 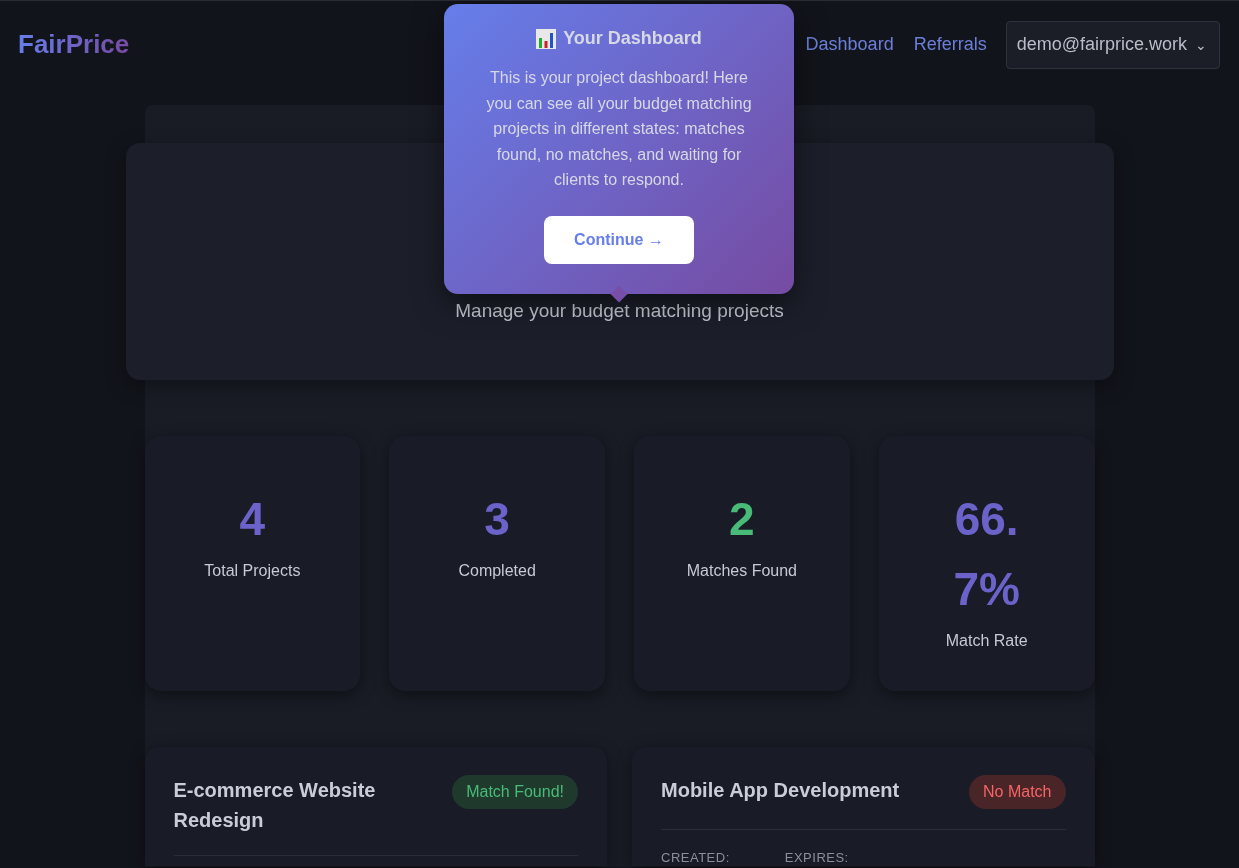 What do you see at coordinates (816, 857) in the screenshot?
I see `field-label: EXPIRES:` at bounding box center [816, 857].